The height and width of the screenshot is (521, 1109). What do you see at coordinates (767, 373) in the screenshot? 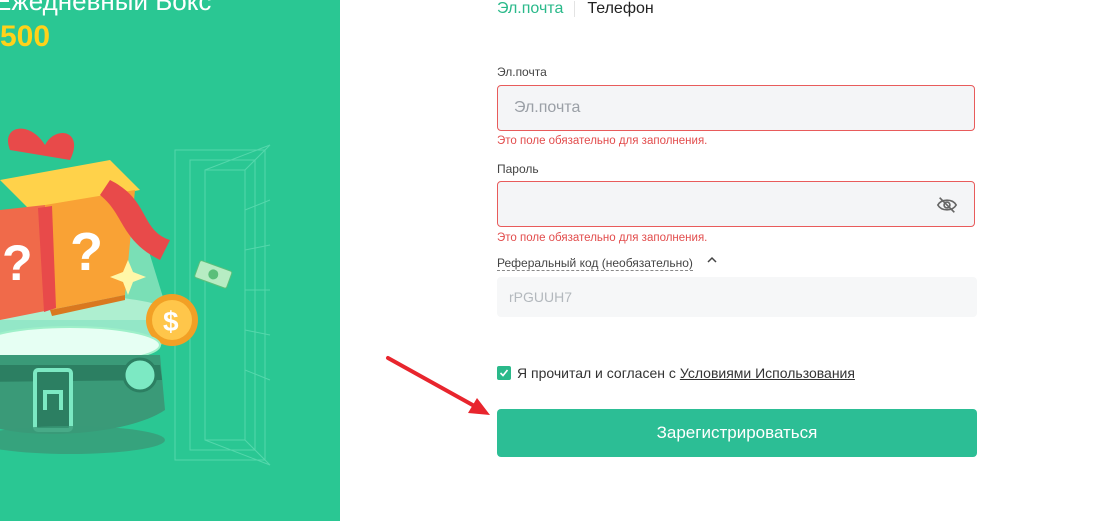
I see `terms-link: Условиями Использования` at bounding box center [767, 373].